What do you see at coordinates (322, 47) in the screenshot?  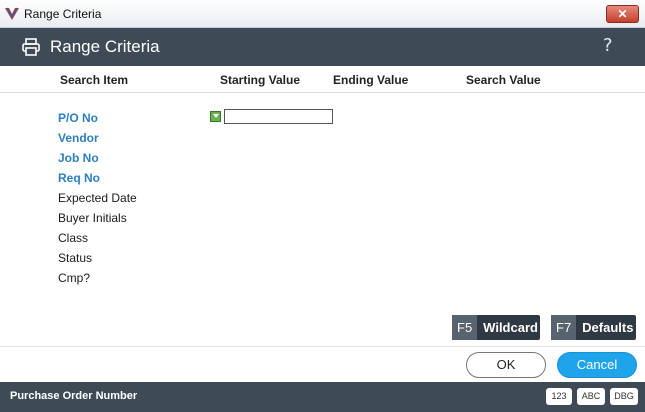 I see `dialog-header: Range Criteria ?` at bounding box center [322, 47].